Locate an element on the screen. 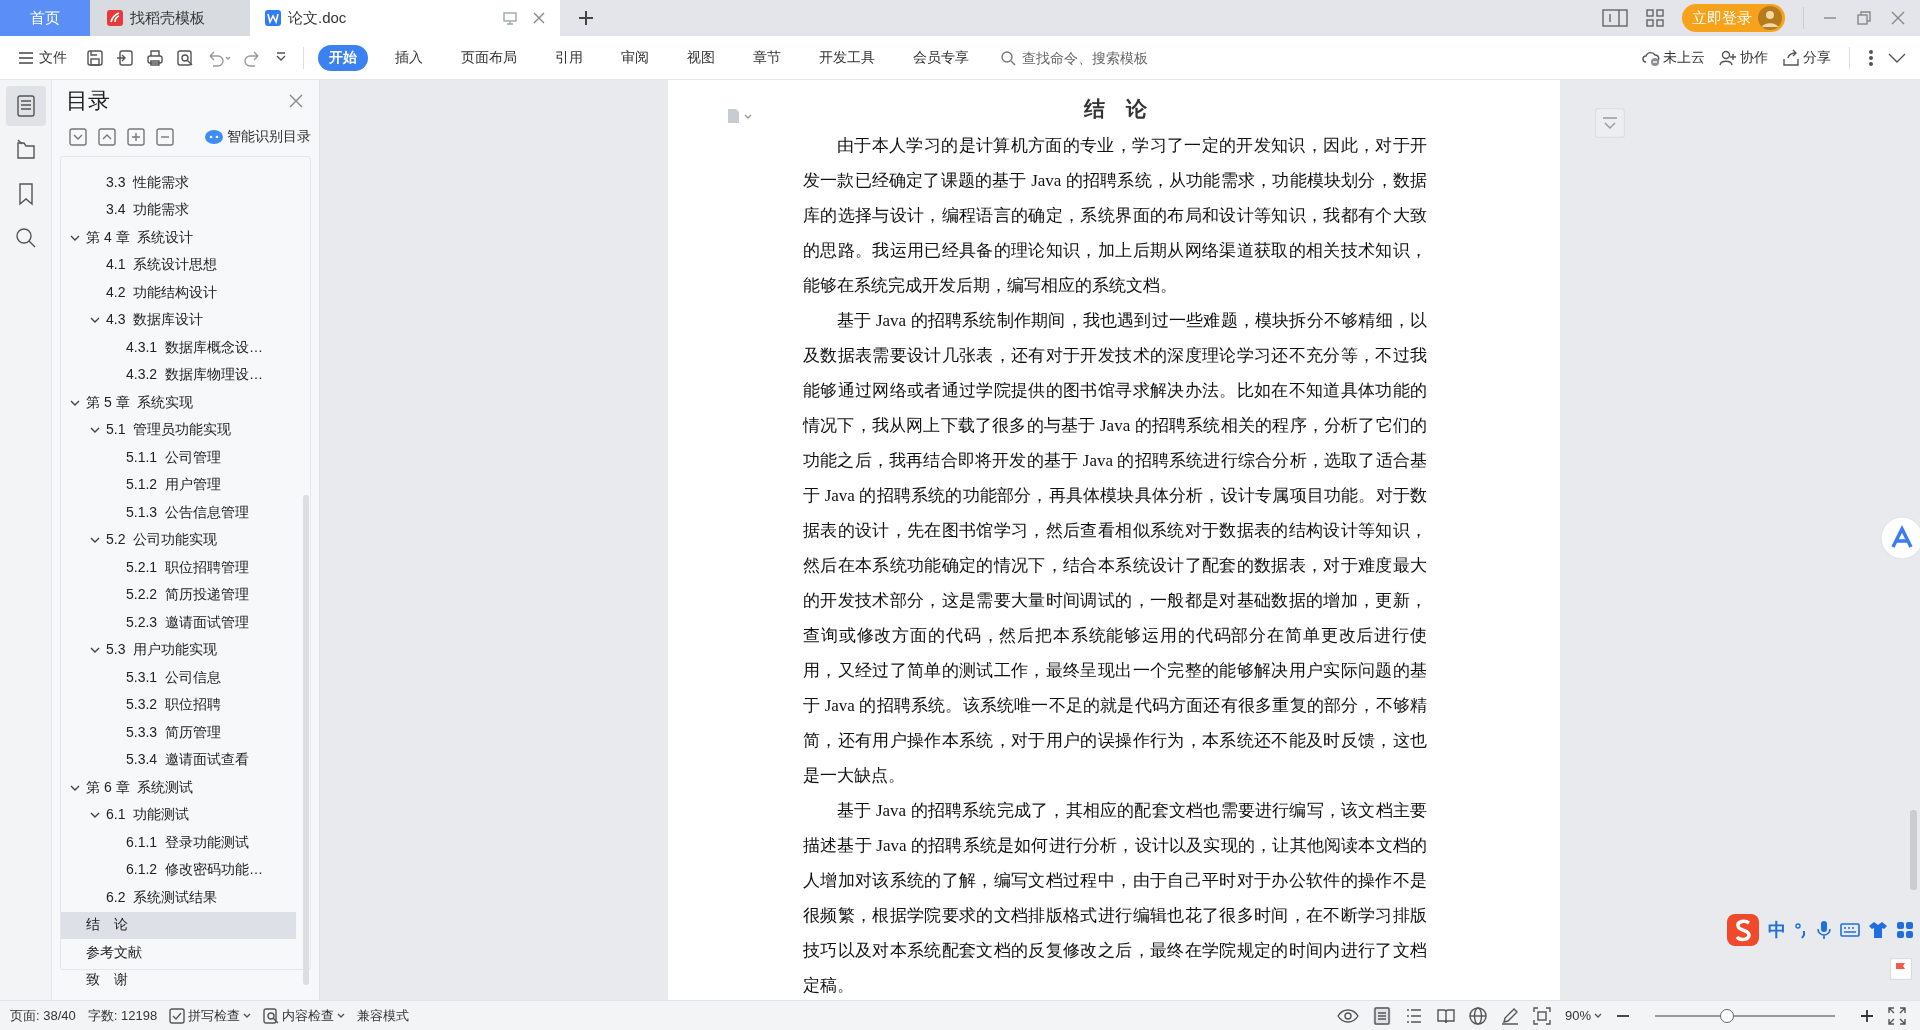  outline-item: 致 谢 is located at coordinates (178, 980).